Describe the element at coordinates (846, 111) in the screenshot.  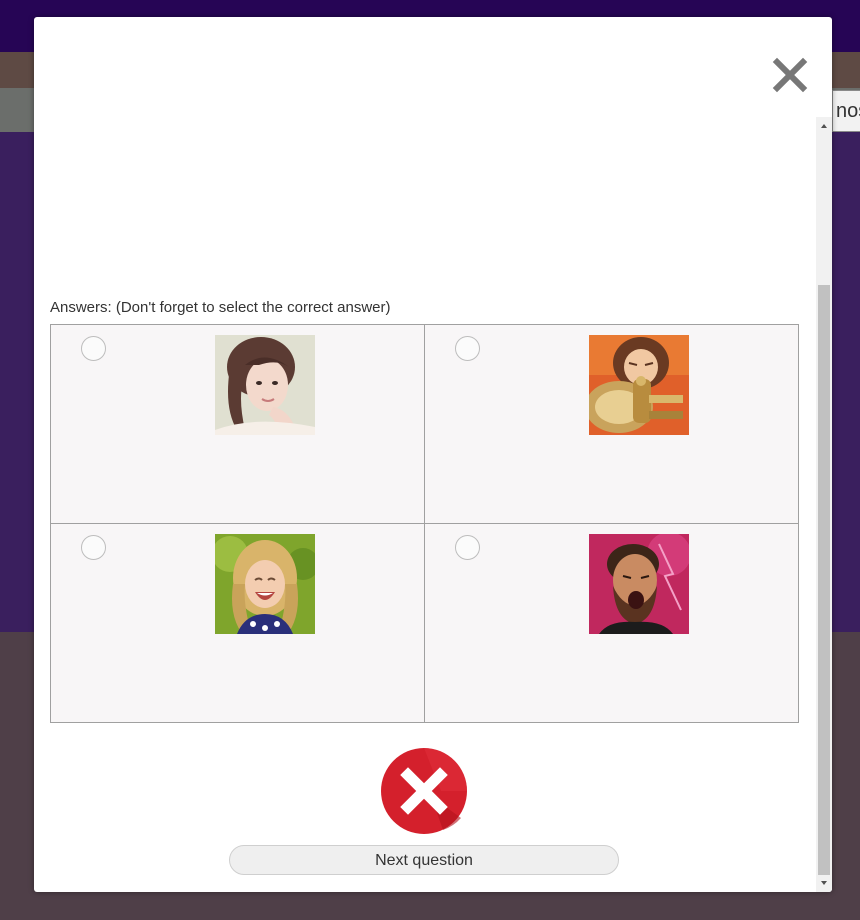
I see `background-partial-button: nos` at that location.